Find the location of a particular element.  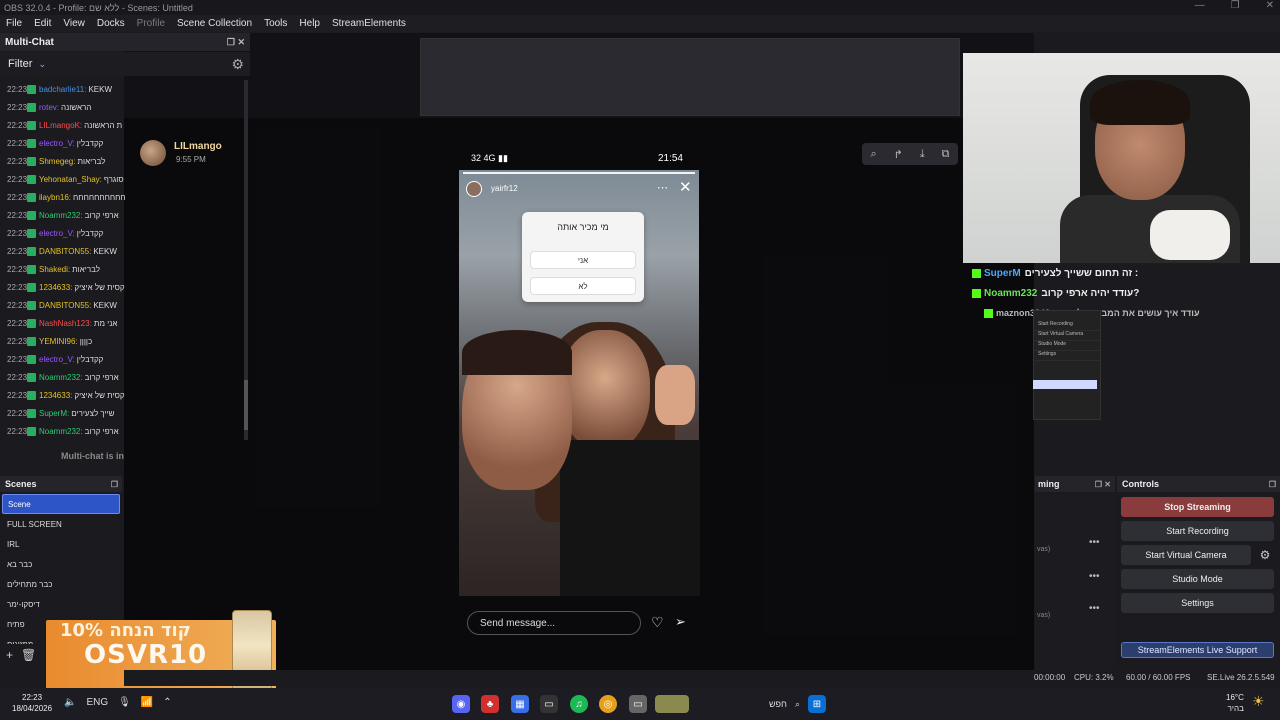

poll-option-1: אני is located at coordinates (583, 260).